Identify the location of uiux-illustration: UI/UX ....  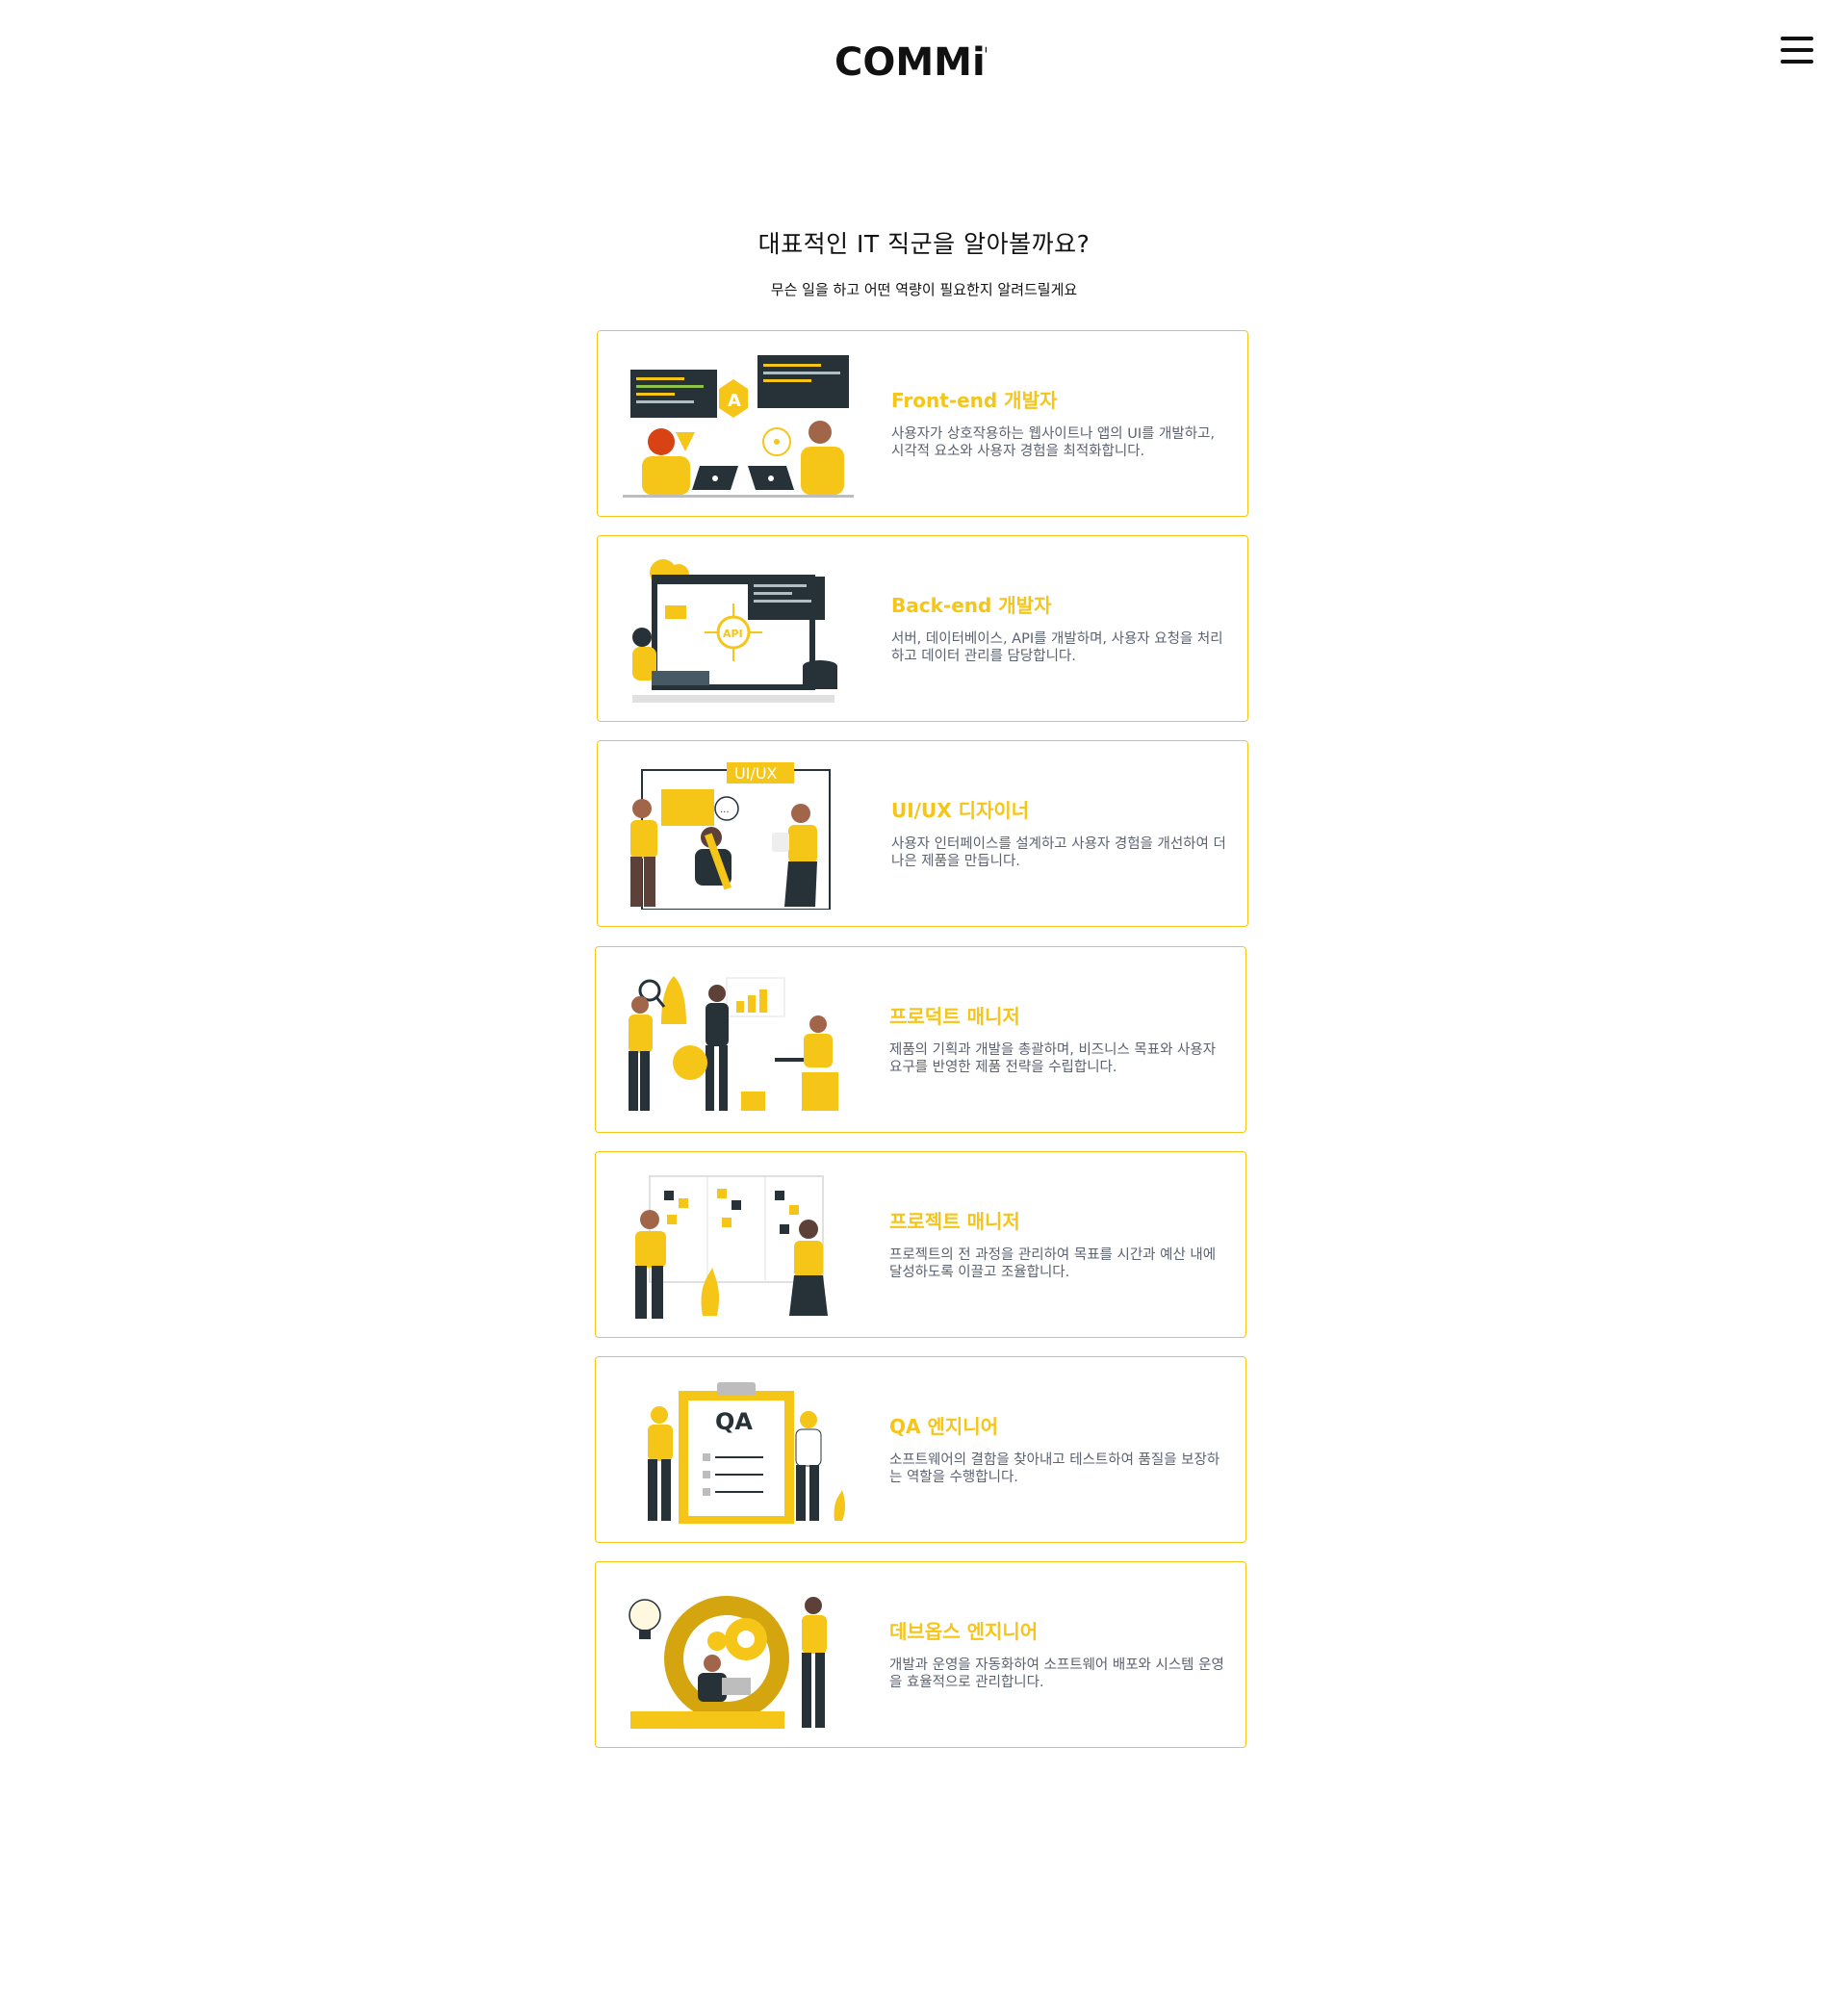
(730, 836).